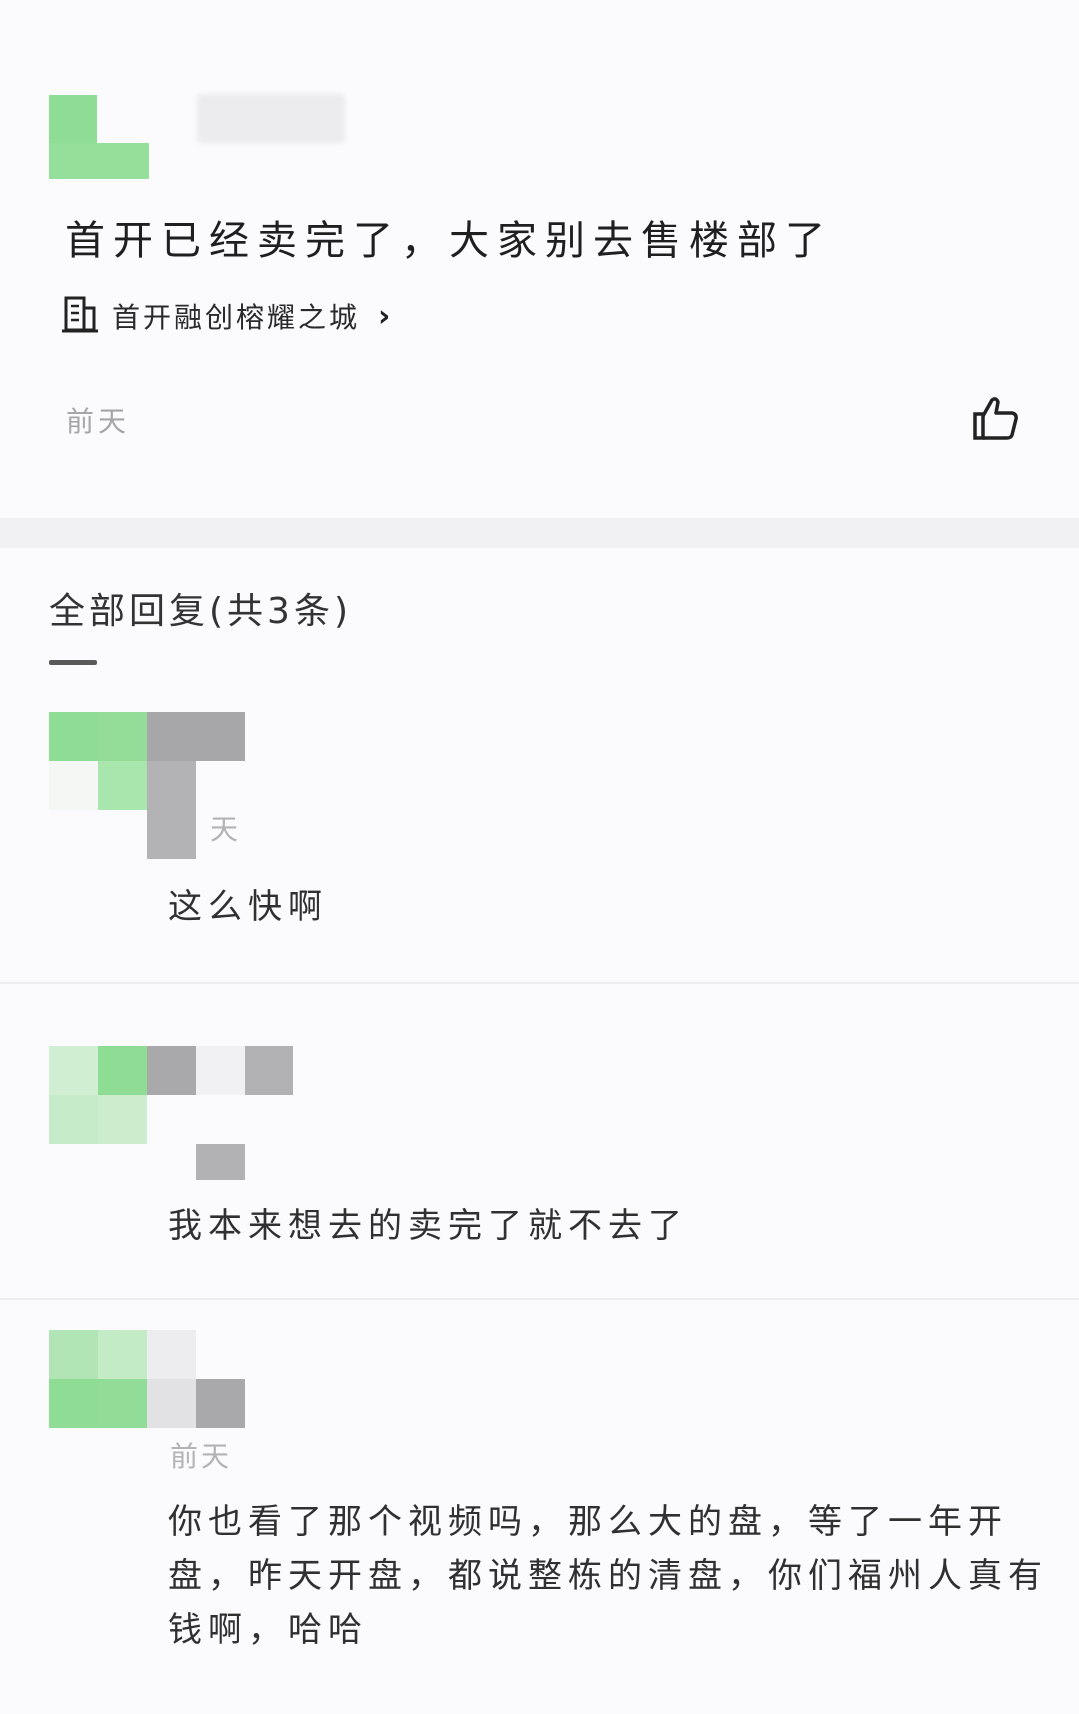  I want to click on chevron-right-icon: ›, so click(384, 316).